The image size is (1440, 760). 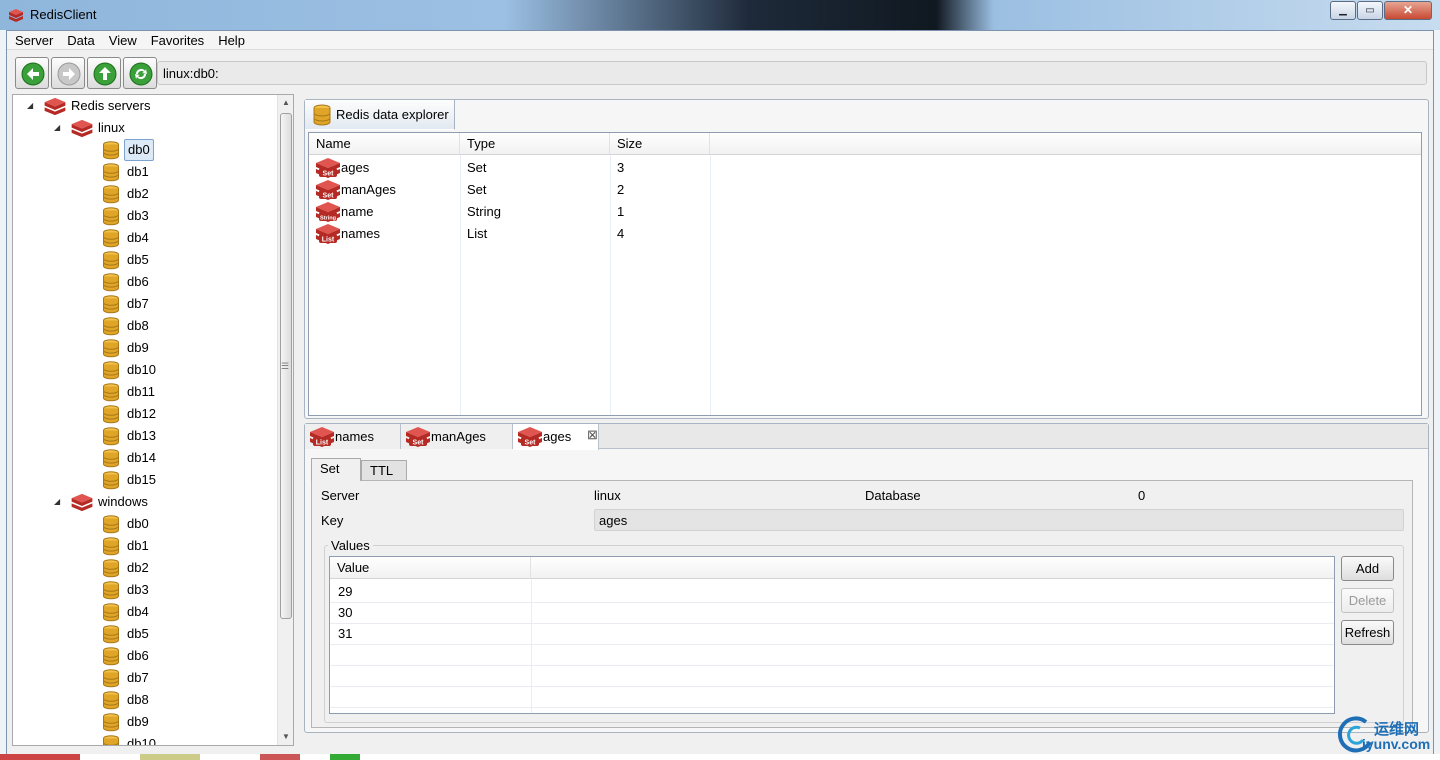 I want to click on tab-manages: Set manAges, so click(x=457, y=436).